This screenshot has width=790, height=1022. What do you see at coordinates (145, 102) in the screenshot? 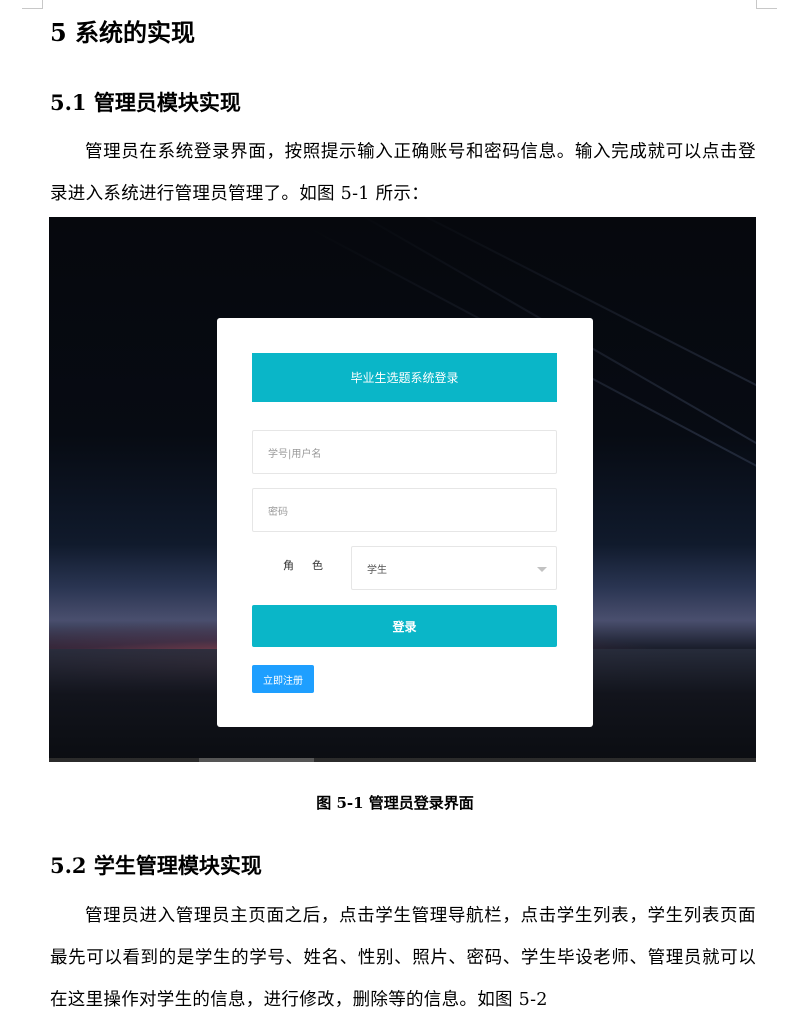
I see `section-heading-5-1: 5.1 管理员模块实现` at bounding box center [145, 102].